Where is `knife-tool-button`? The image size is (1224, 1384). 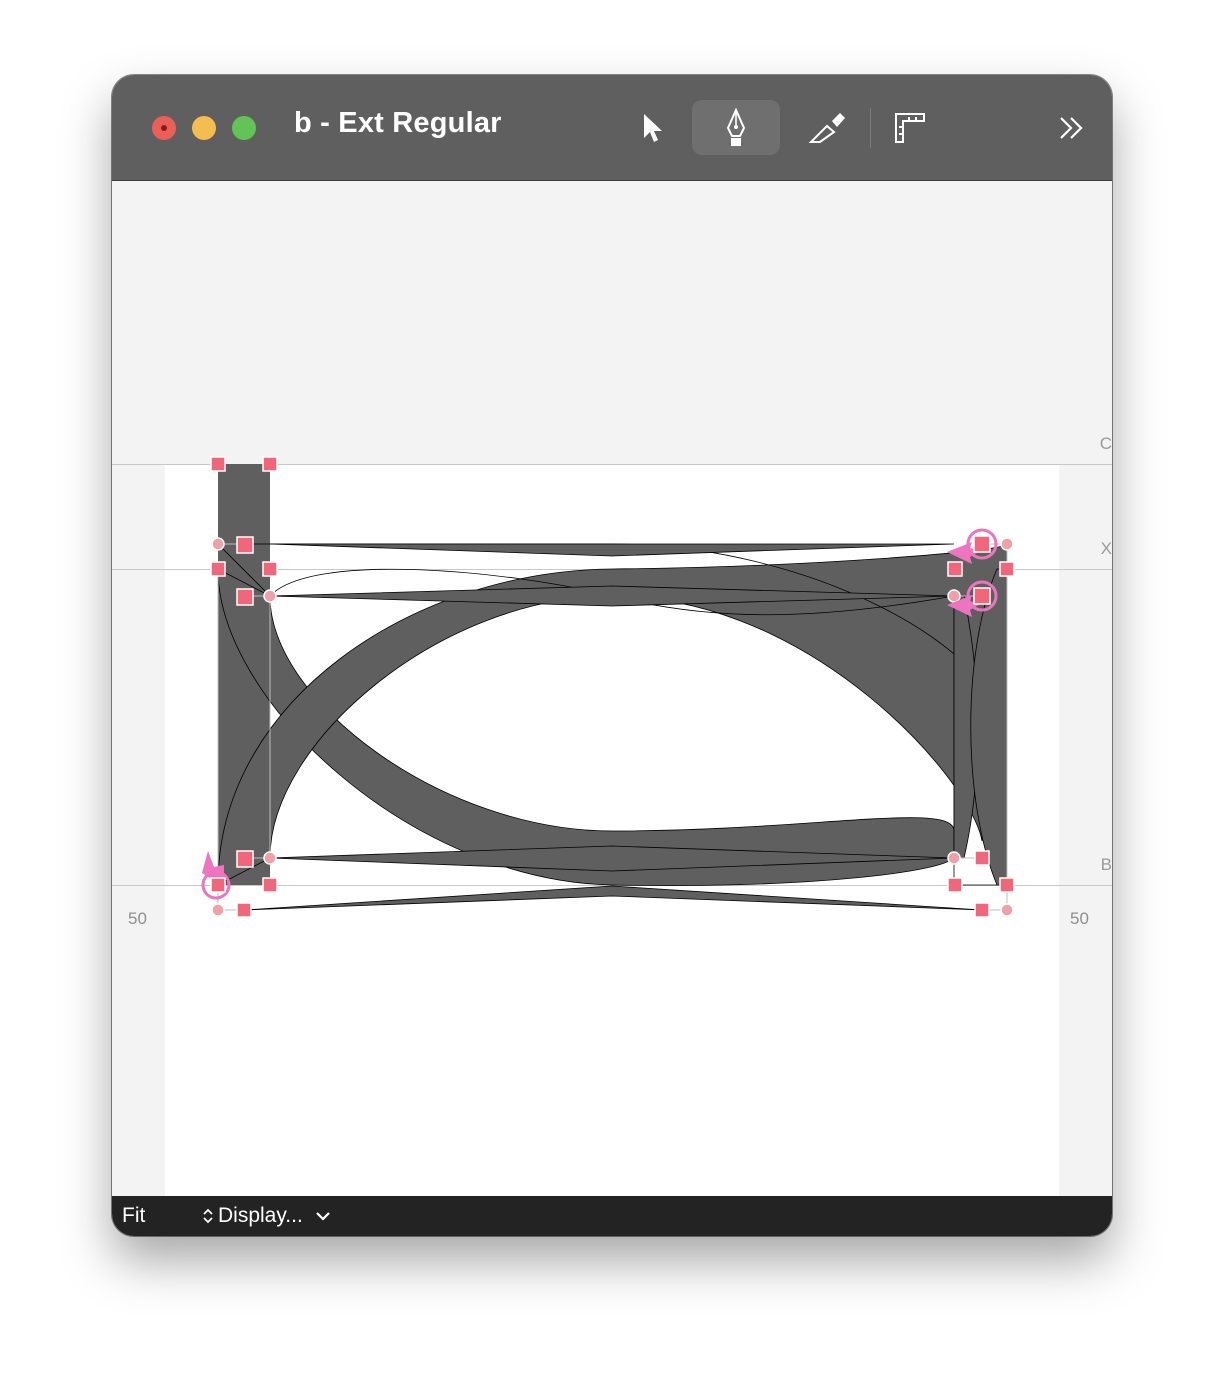
knife-tool-button is located at coordinates (827, 127).